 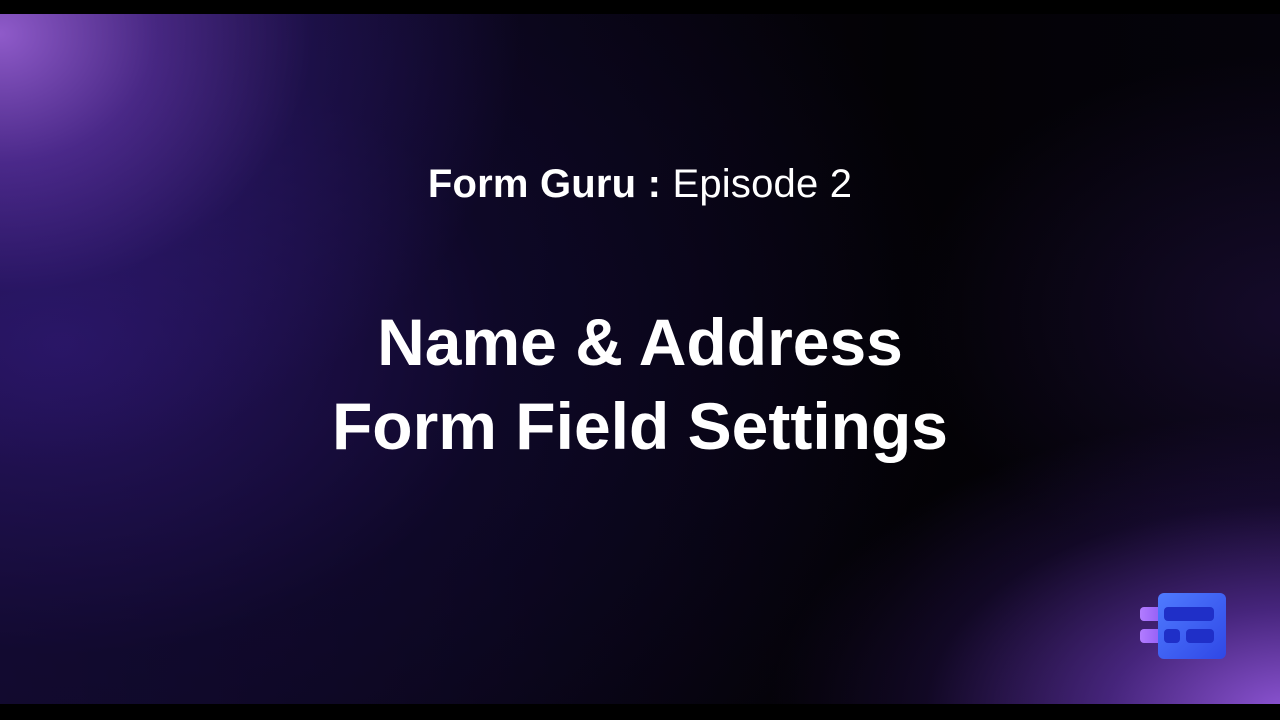 I want to click on episode-subtitle: Form Guru : Episode 2, so click(x=640, y=184).